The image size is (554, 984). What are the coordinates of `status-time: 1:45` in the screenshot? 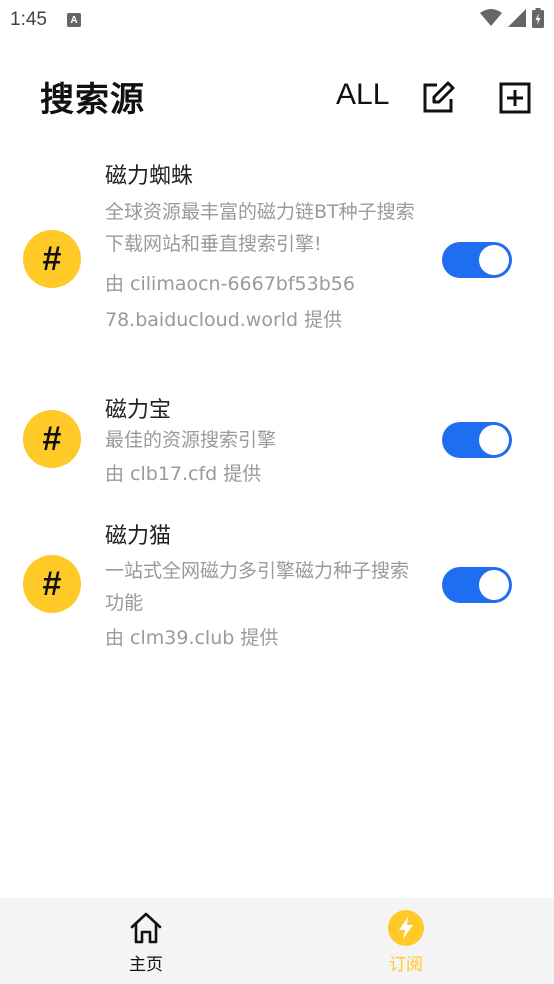 It's located at (28, 19).